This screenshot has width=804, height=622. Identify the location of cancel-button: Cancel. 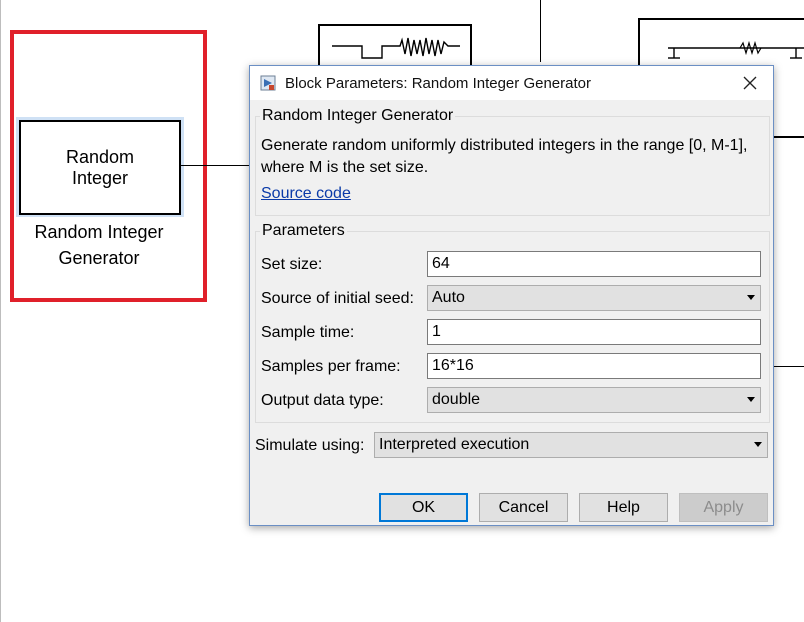
(523, 507).